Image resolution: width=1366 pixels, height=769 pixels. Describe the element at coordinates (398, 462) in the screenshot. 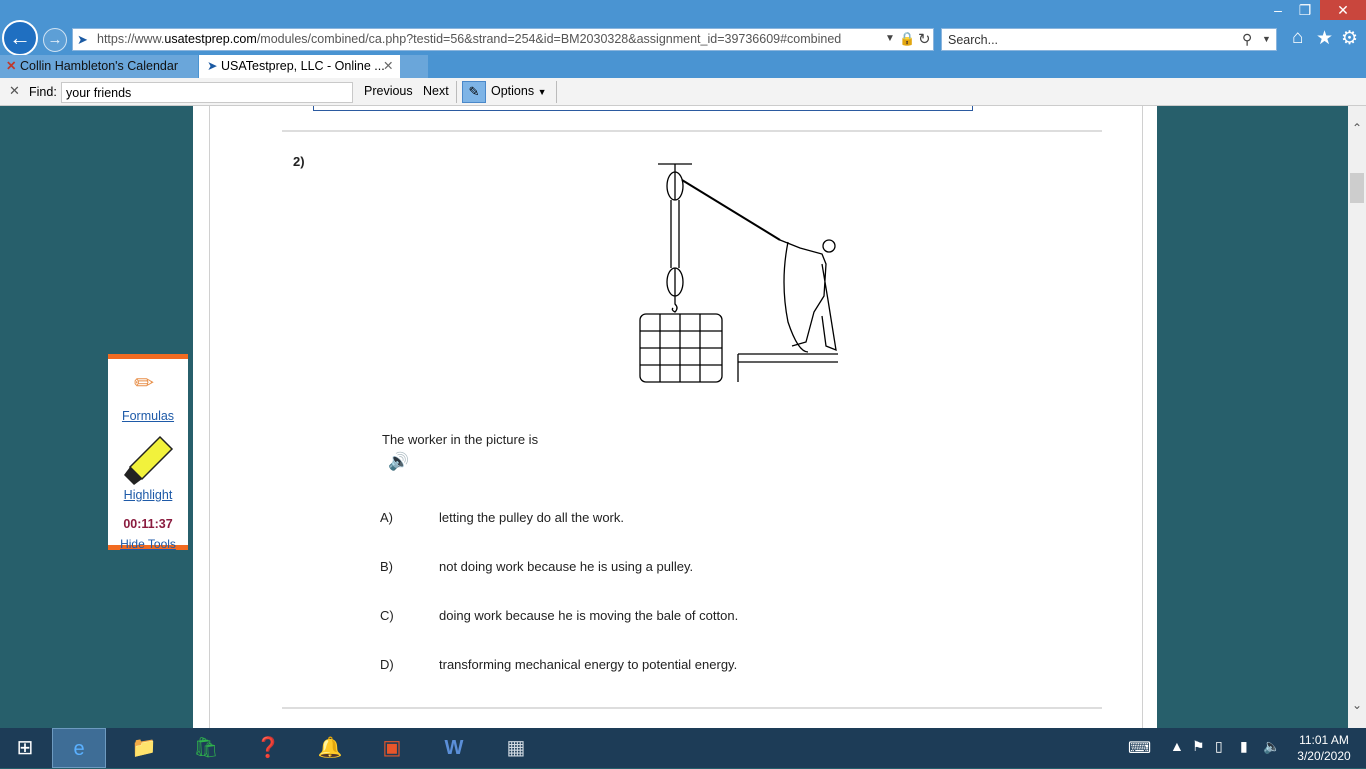

I see `read-aloud-speaker-icon: 🔊` at that location.